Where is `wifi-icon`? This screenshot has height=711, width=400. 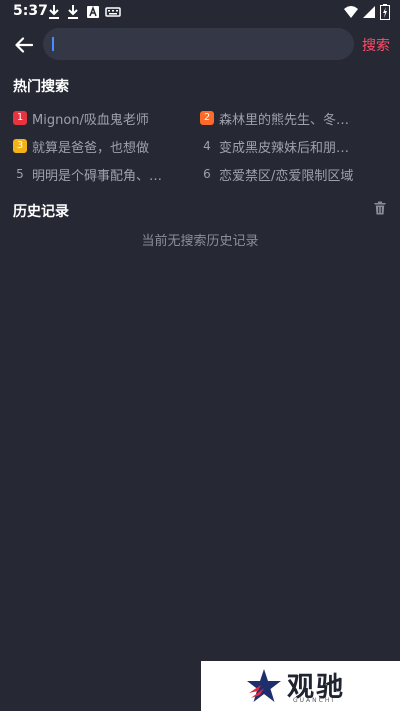
wifi-icon is located at coordinates (351, 12).